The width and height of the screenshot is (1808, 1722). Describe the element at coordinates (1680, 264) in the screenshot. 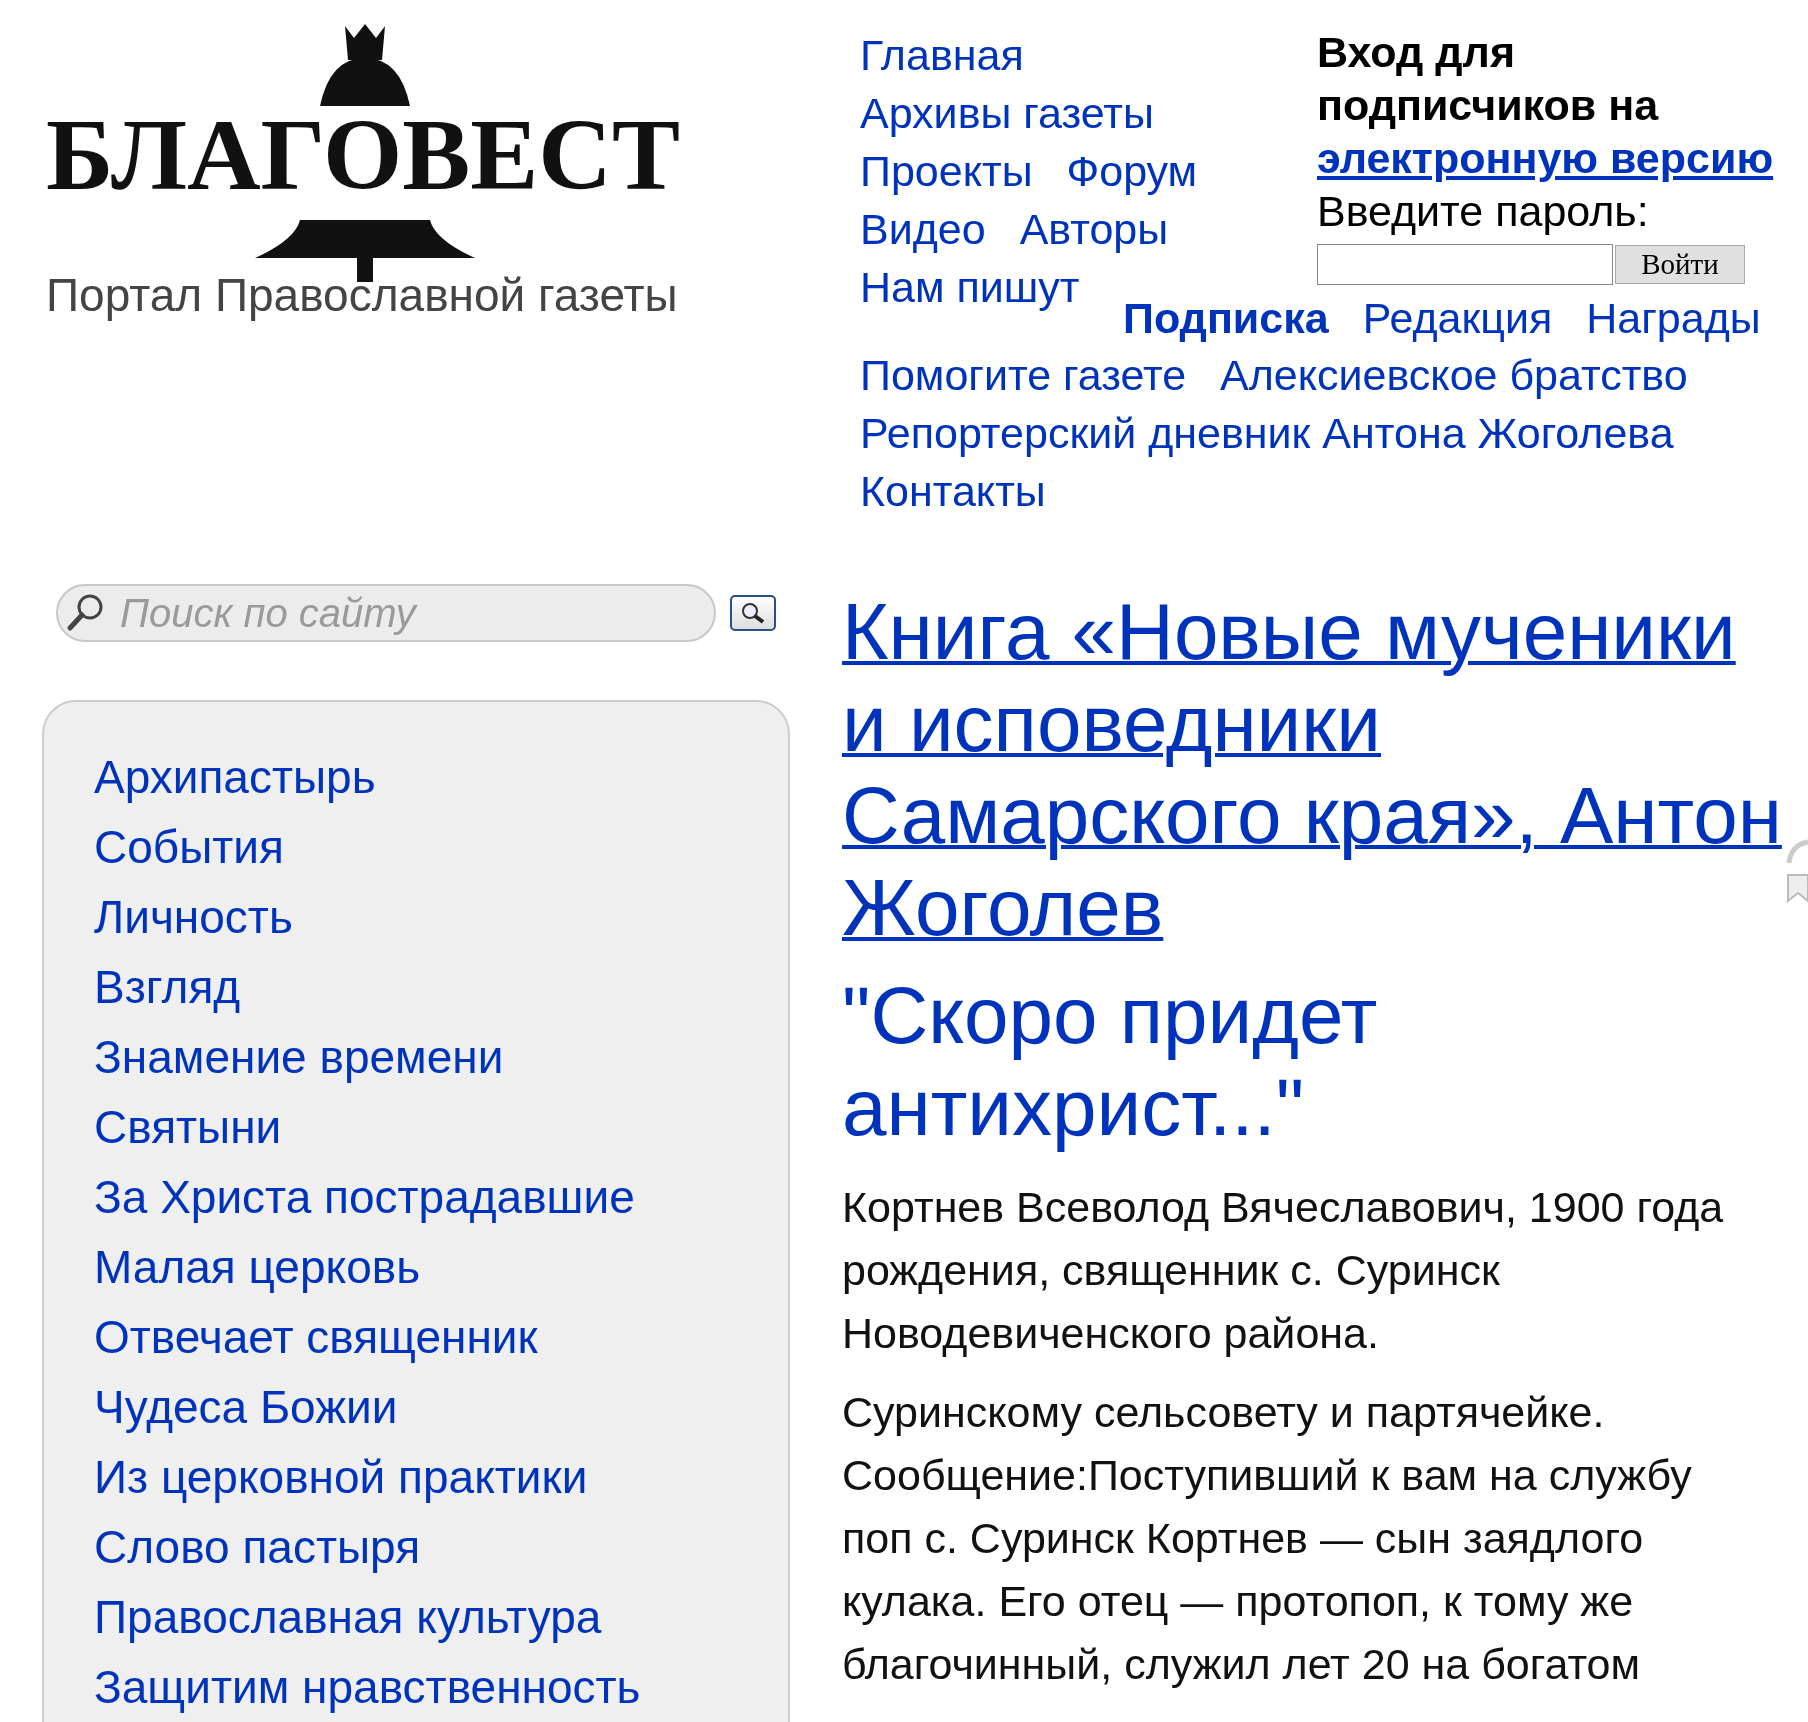

I see `login-button: Войти` at that location.